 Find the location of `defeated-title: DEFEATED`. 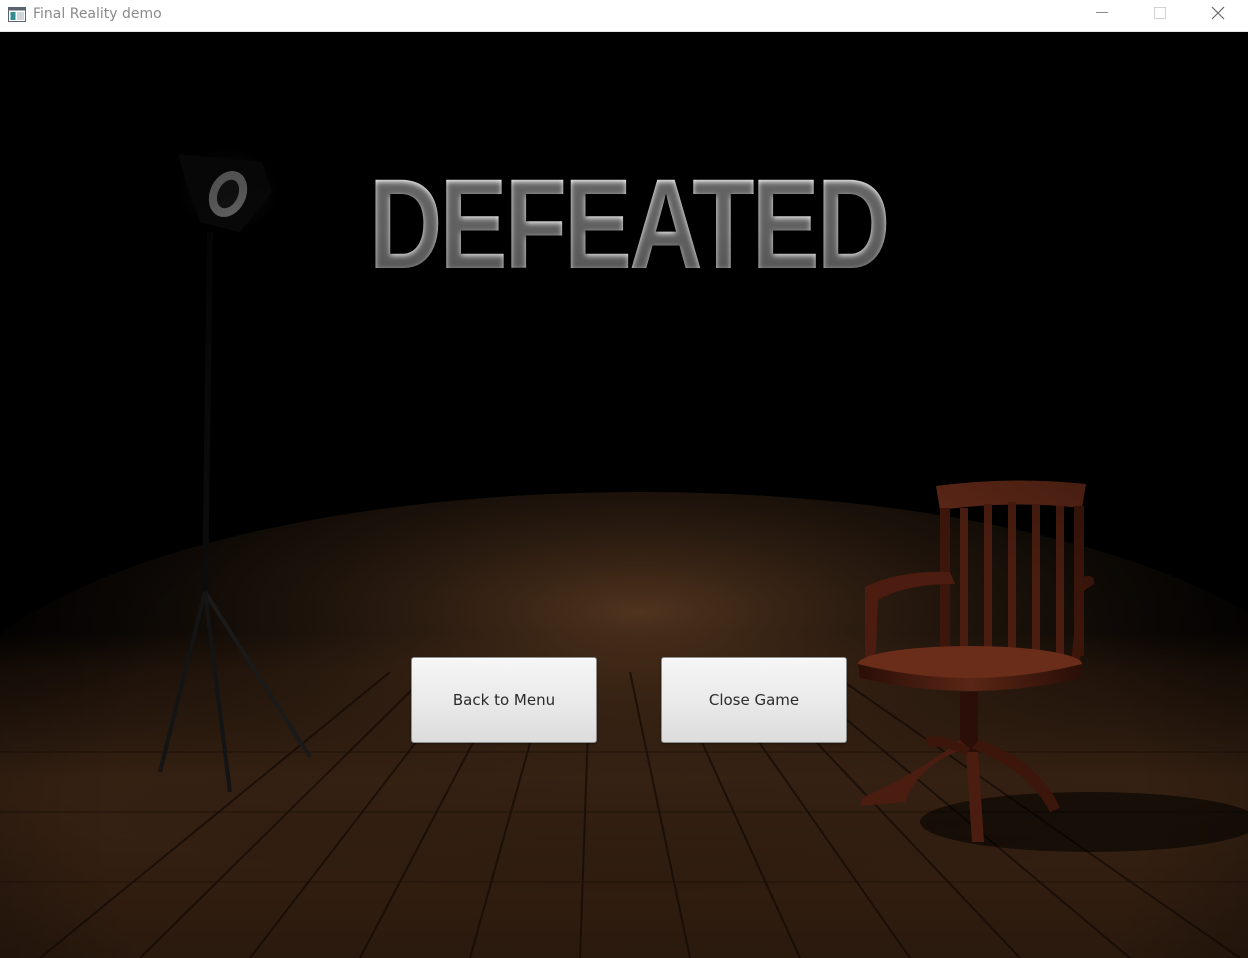

defeated-title: DEFEATED is located at coordinates (628, 225).